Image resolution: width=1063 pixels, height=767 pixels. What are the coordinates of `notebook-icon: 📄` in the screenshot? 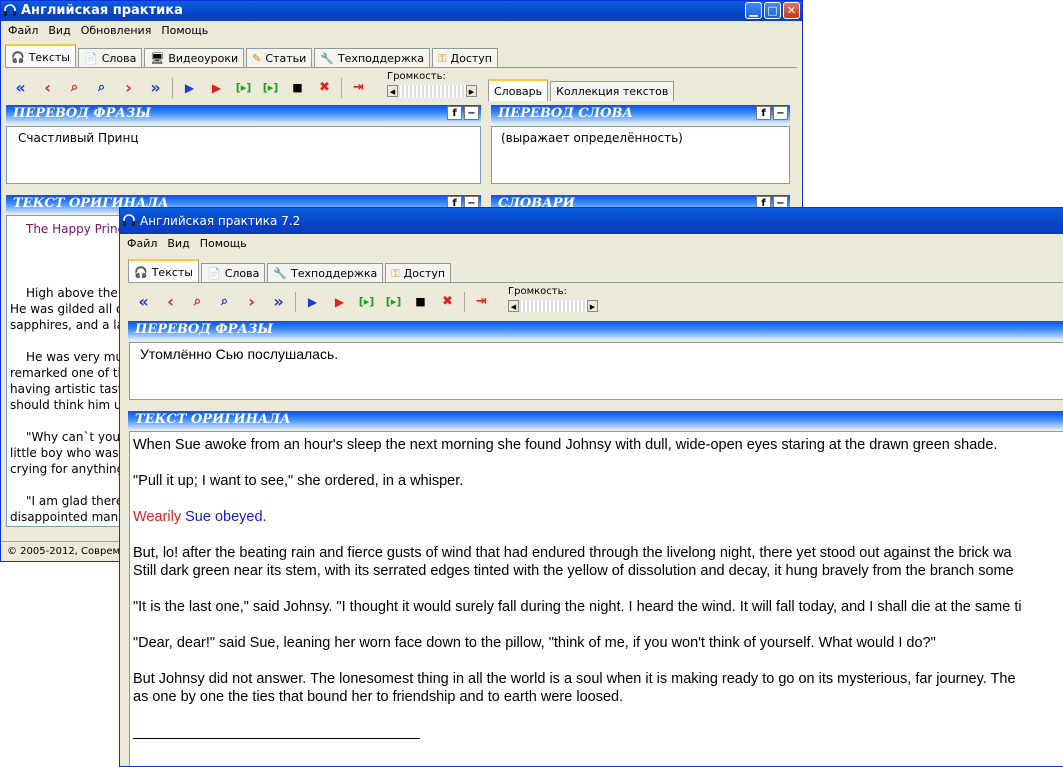 It's located at (90, 58).